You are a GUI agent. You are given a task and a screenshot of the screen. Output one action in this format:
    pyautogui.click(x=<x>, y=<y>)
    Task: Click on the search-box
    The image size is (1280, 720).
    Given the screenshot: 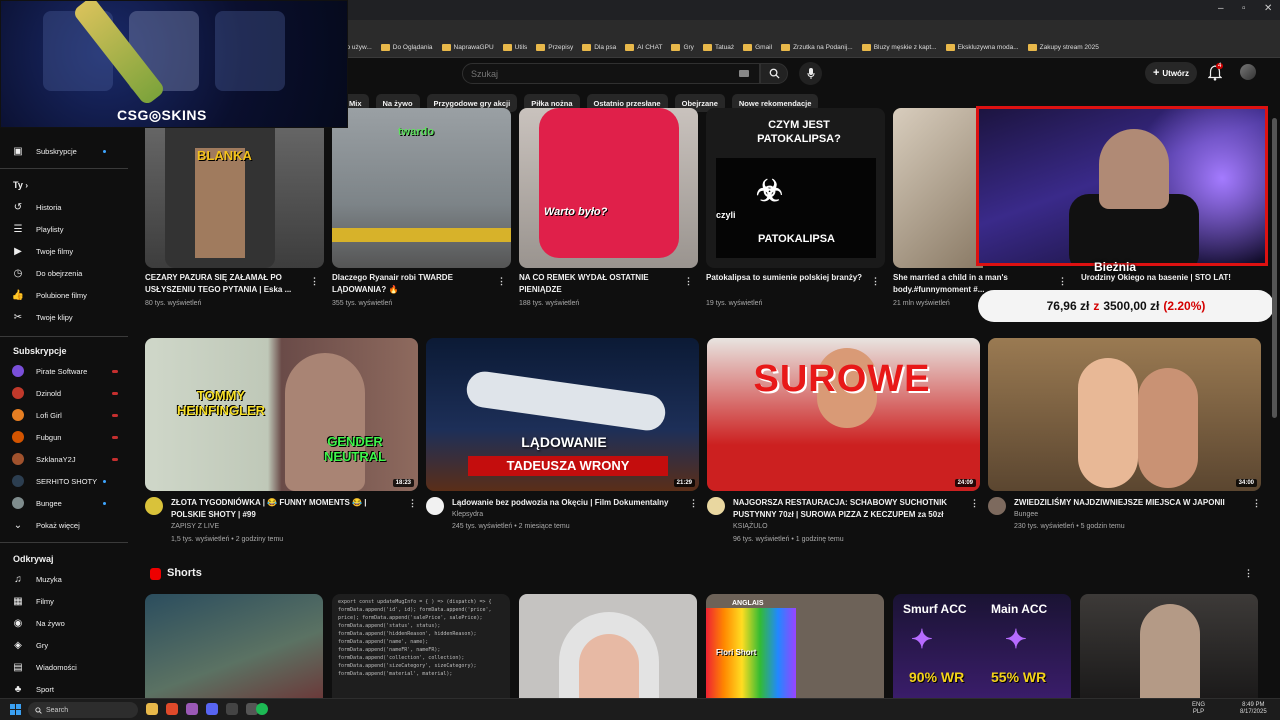 What is the action you would take?
    pyautogui.click(x=611, y=73)
    